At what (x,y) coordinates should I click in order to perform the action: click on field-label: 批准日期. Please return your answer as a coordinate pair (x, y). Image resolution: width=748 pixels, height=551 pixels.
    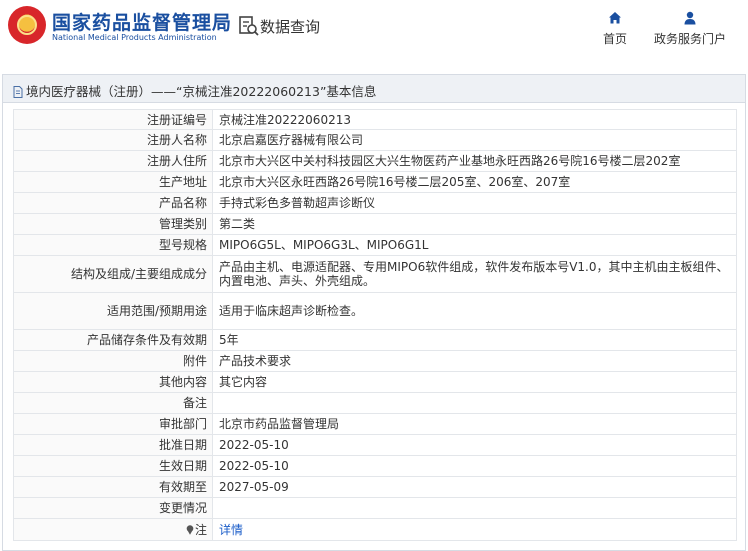
    Looking at the image, I should click on (113, 445).